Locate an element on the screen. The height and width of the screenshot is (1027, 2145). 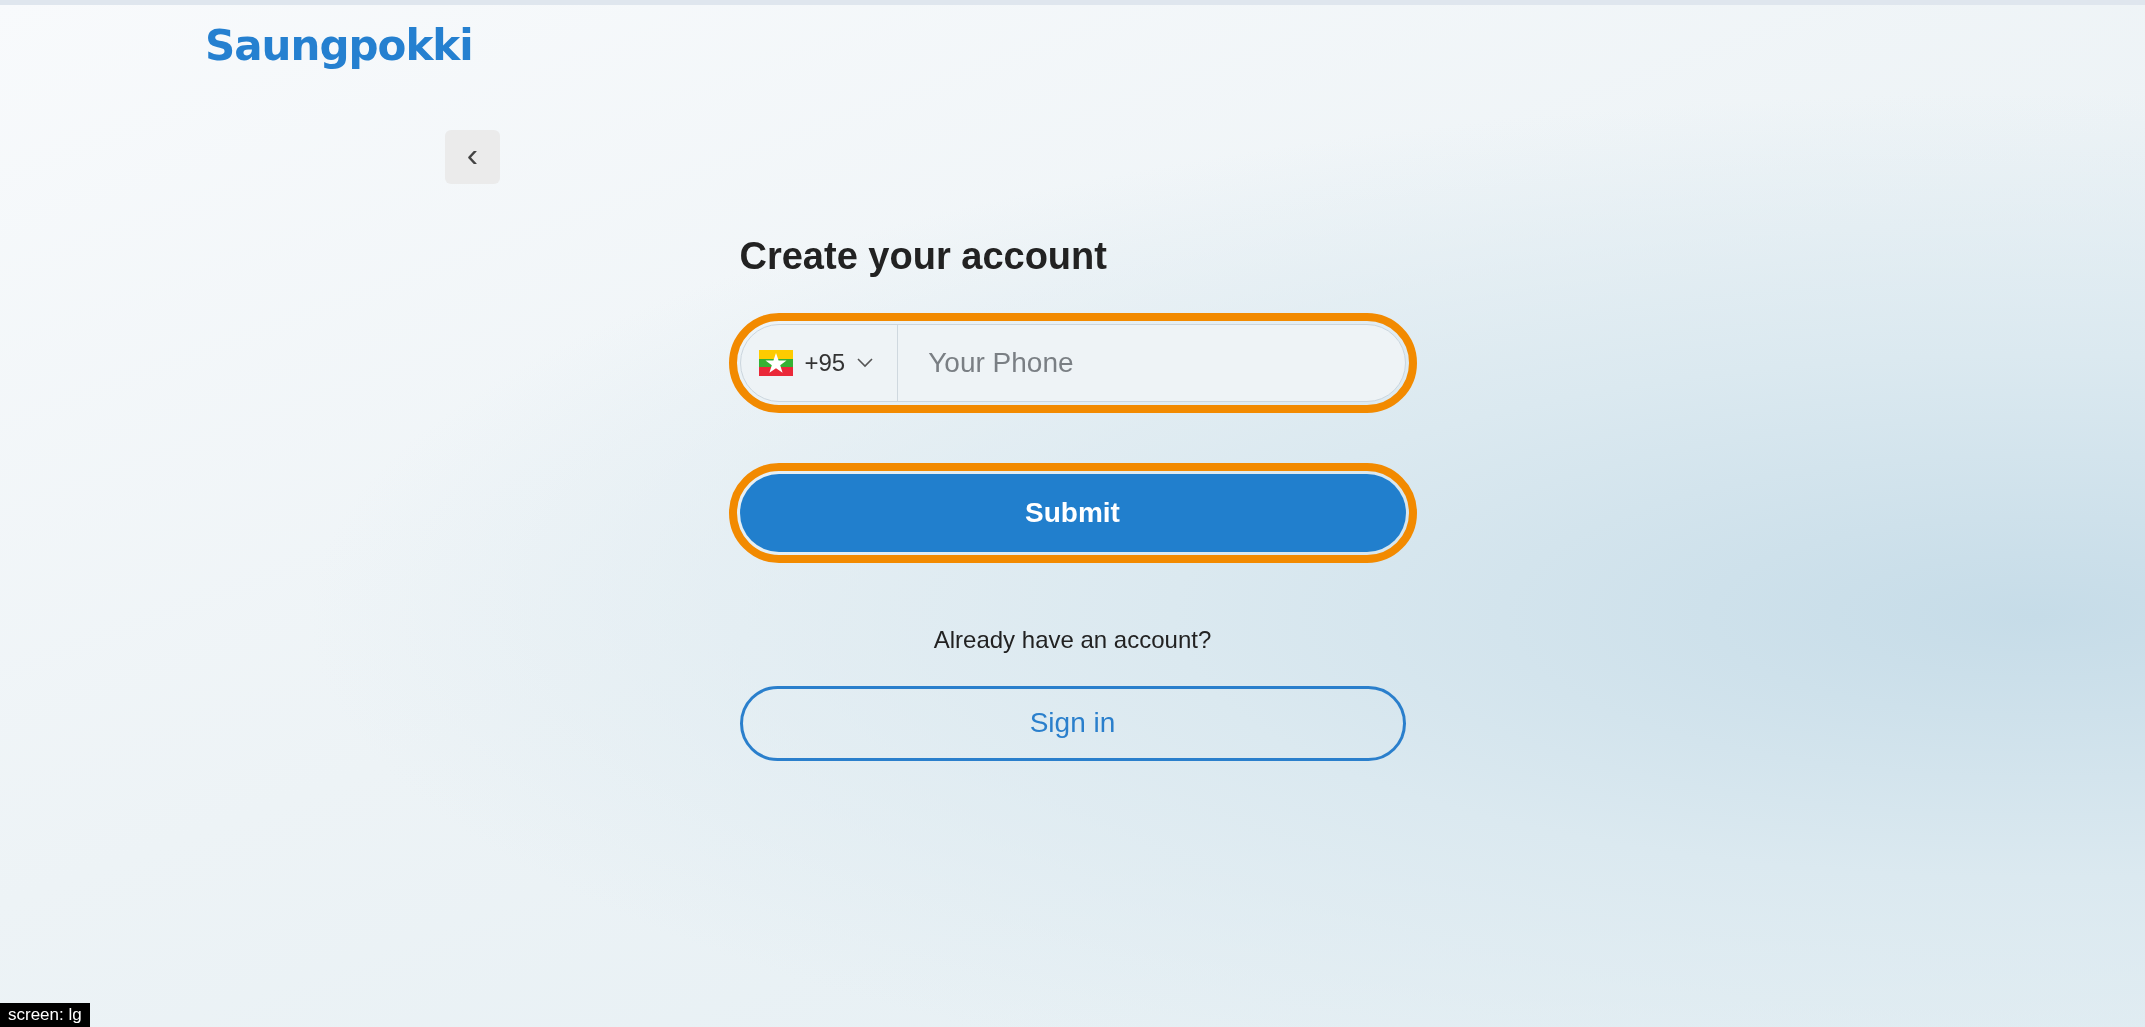
chevron-down-icon is located at coordinates (865, 362).